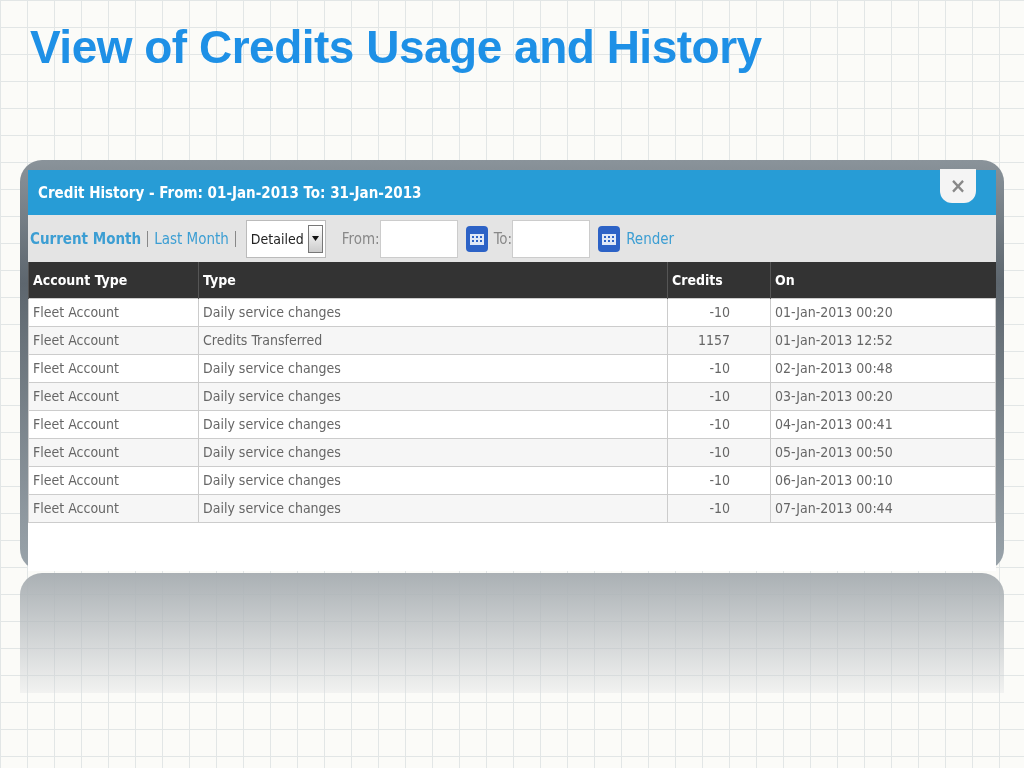 The height and width of the screenshot is (768, 1024). I want to click on table-cell: 06-Jan-2013 00:10, so click(883, 480).